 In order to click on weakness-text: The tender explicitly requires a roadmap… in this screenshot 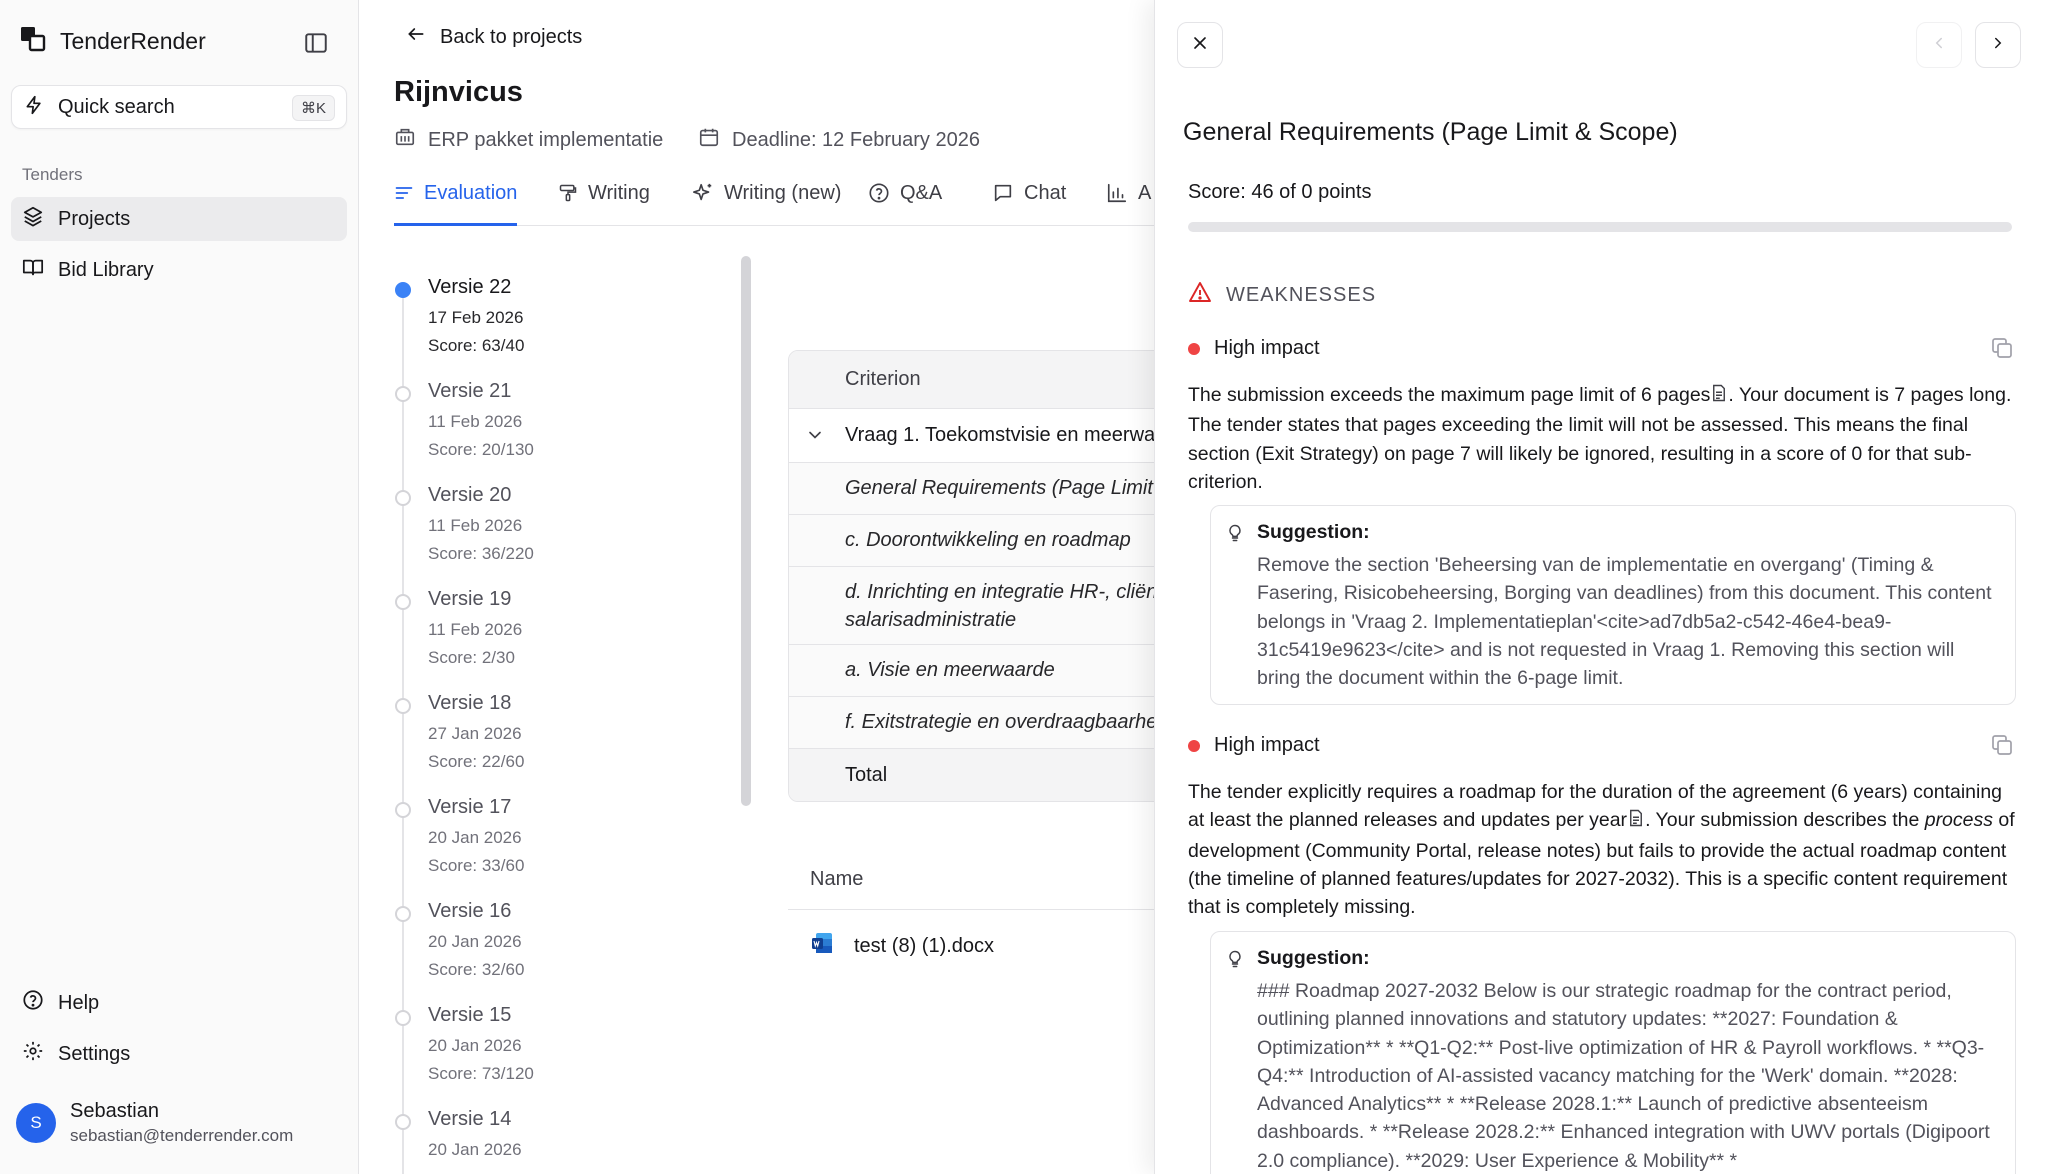, I will do `click(1602, 849)`.